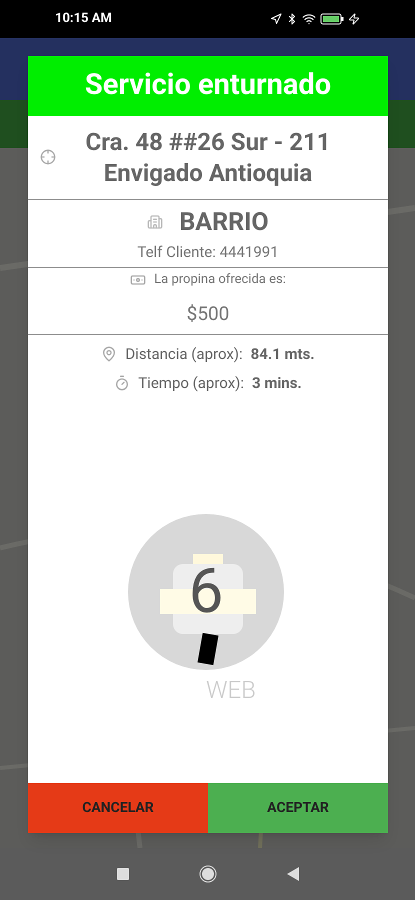 The height and width of the screenshot is (900, 415). Describe the element at coordinates (292, 874) in the screenshot. I see `back-icon` at that location.